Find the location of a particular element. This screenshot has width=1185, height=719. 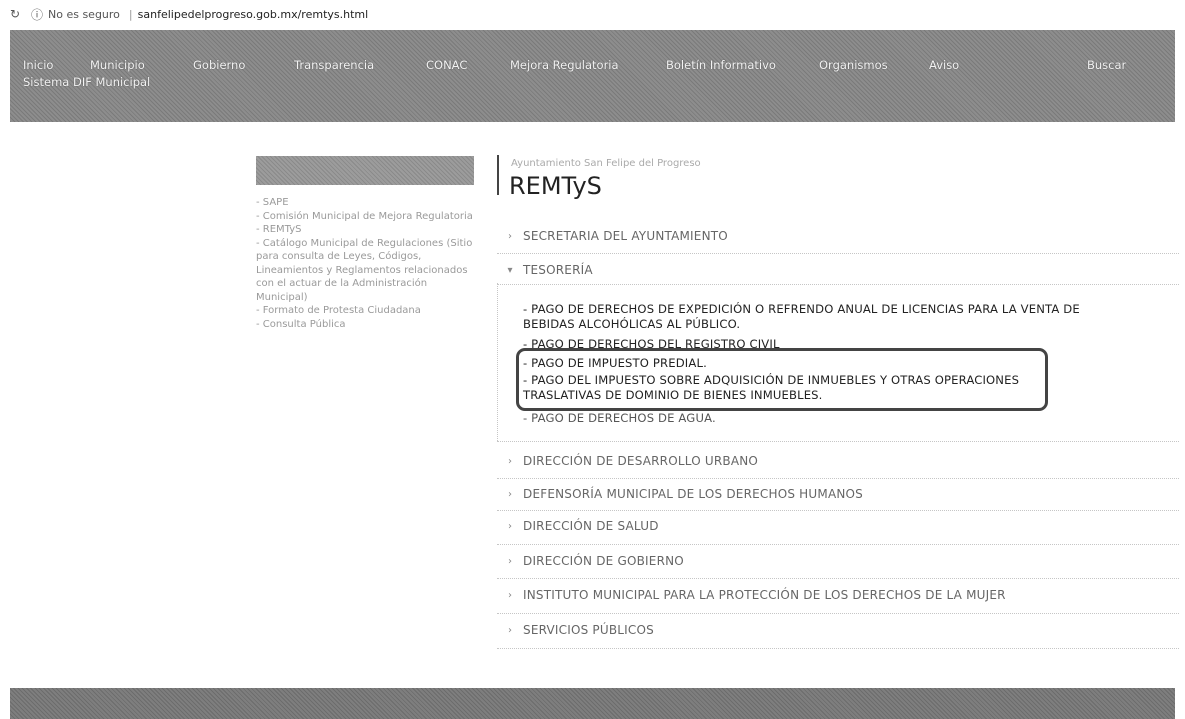

sidebar-item-protesta: - Formato de Protesta Ciudadana is located at coordinates (367, 311).